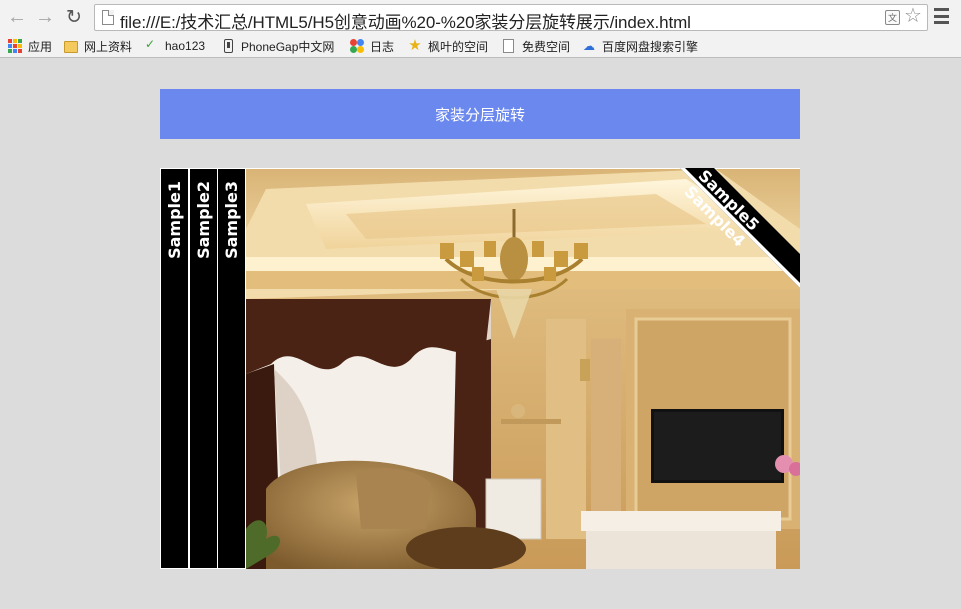 The height and width of the screenshot is (609, 961). Describe the element at coordinates (892, 17) in the screenshot. I see `translate-icon: 文` at that location.